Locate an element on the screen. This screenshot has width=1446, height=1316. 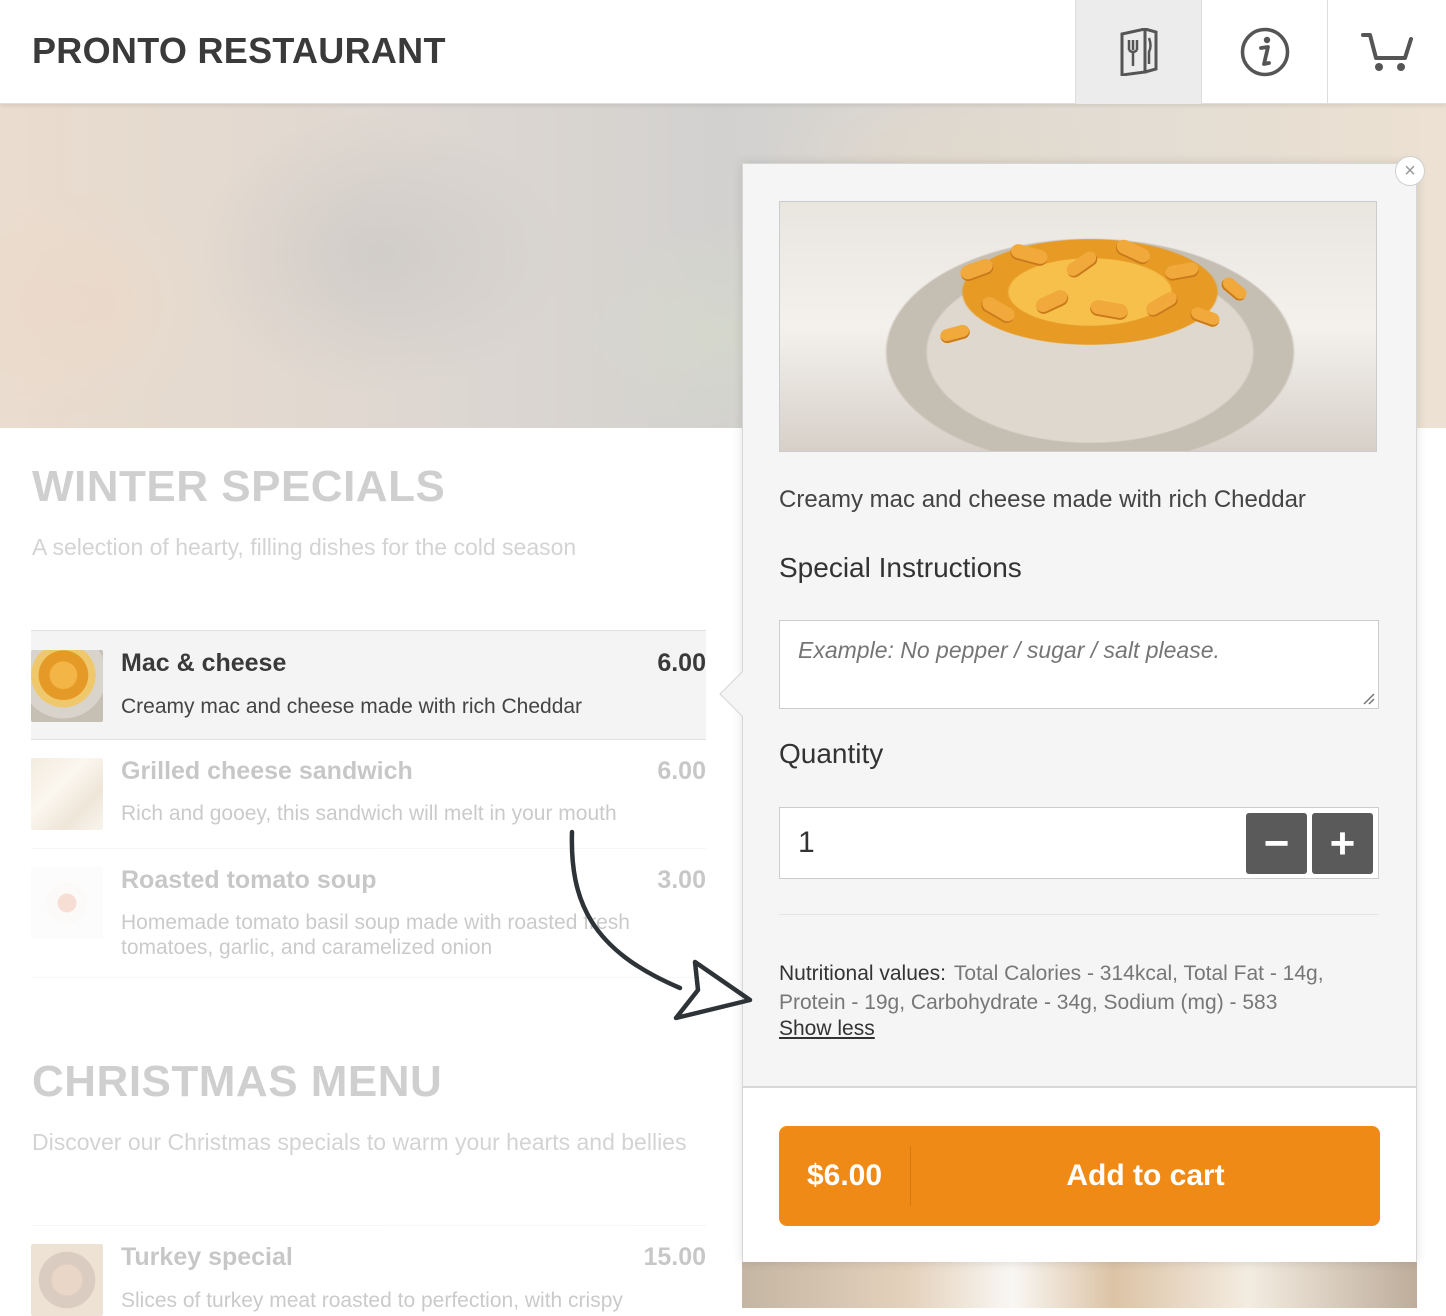
show-less-link: Show less is located at coordinates (827, 1029).